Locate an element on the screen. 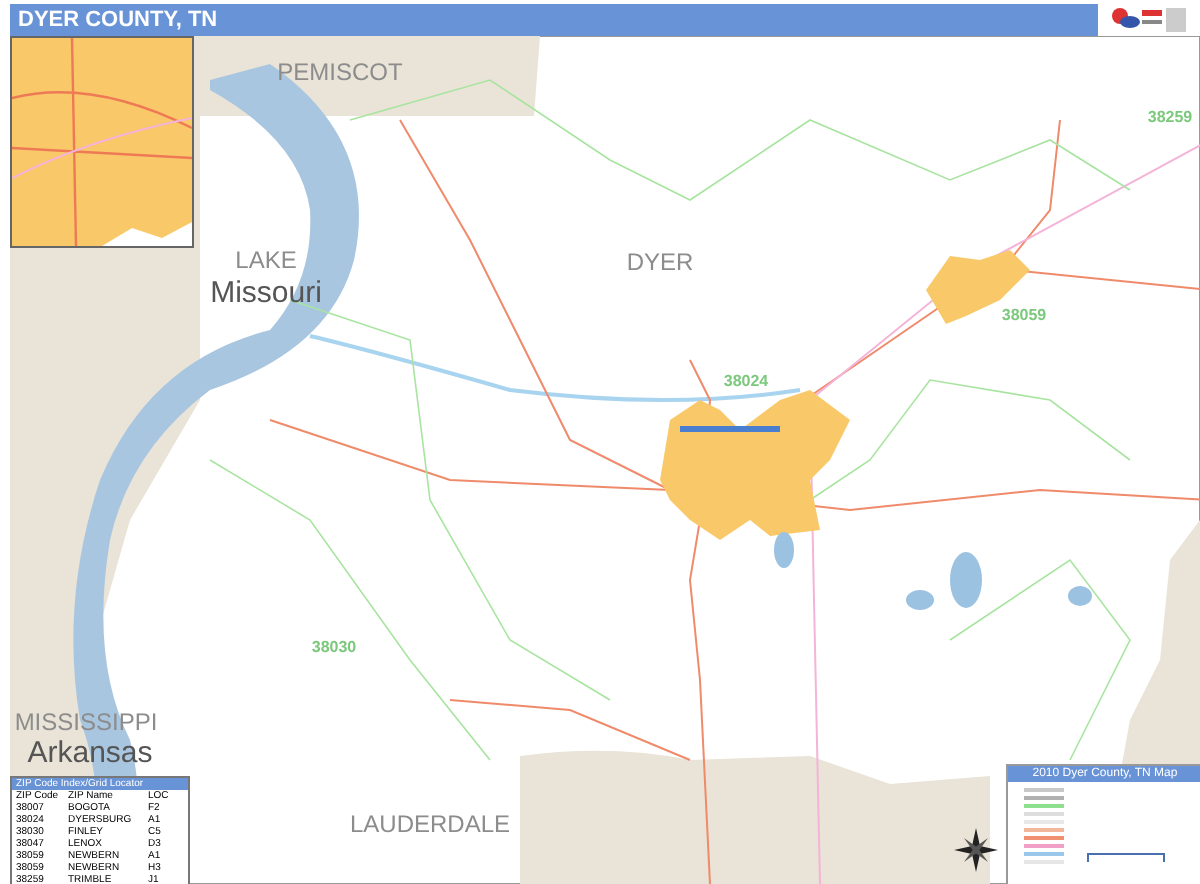 Image resolution: width=1200 pixels, height=884 pixels. scale-bar-icon is located at coordinates (1126, 856).